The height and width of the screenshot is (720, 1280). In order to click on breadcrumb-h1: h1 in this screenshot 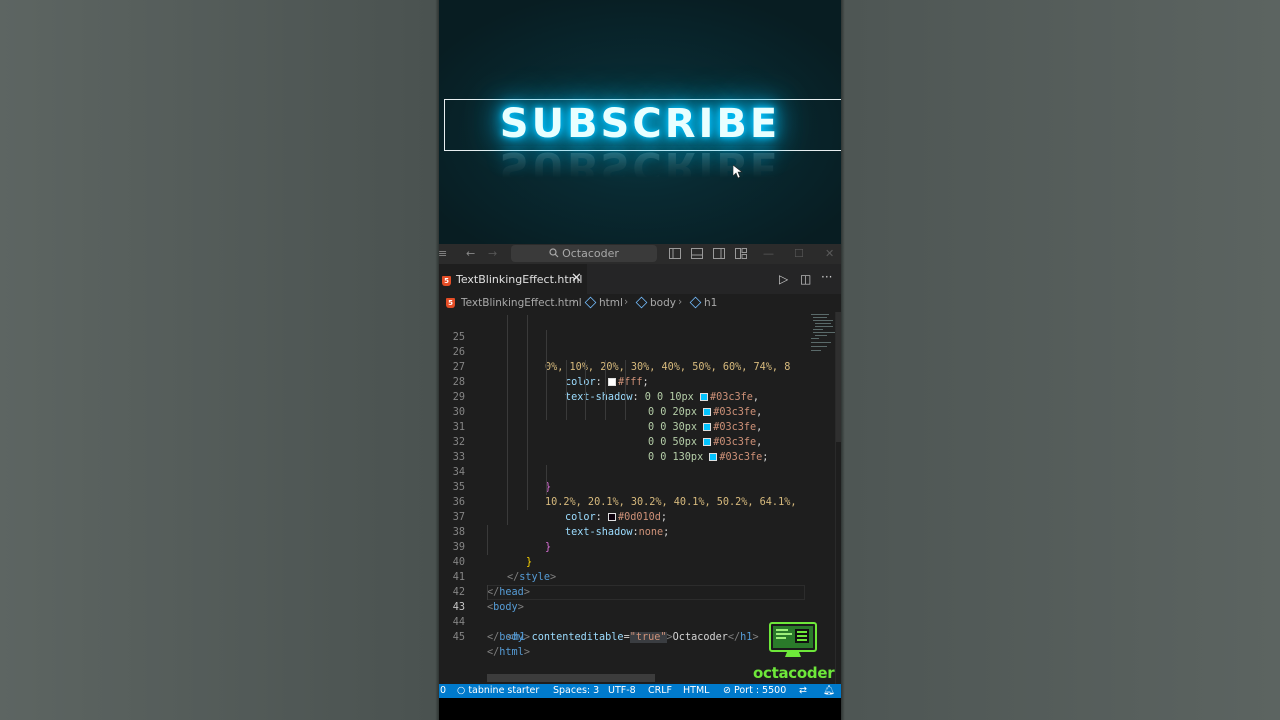, I will do `click(710, 303)`.